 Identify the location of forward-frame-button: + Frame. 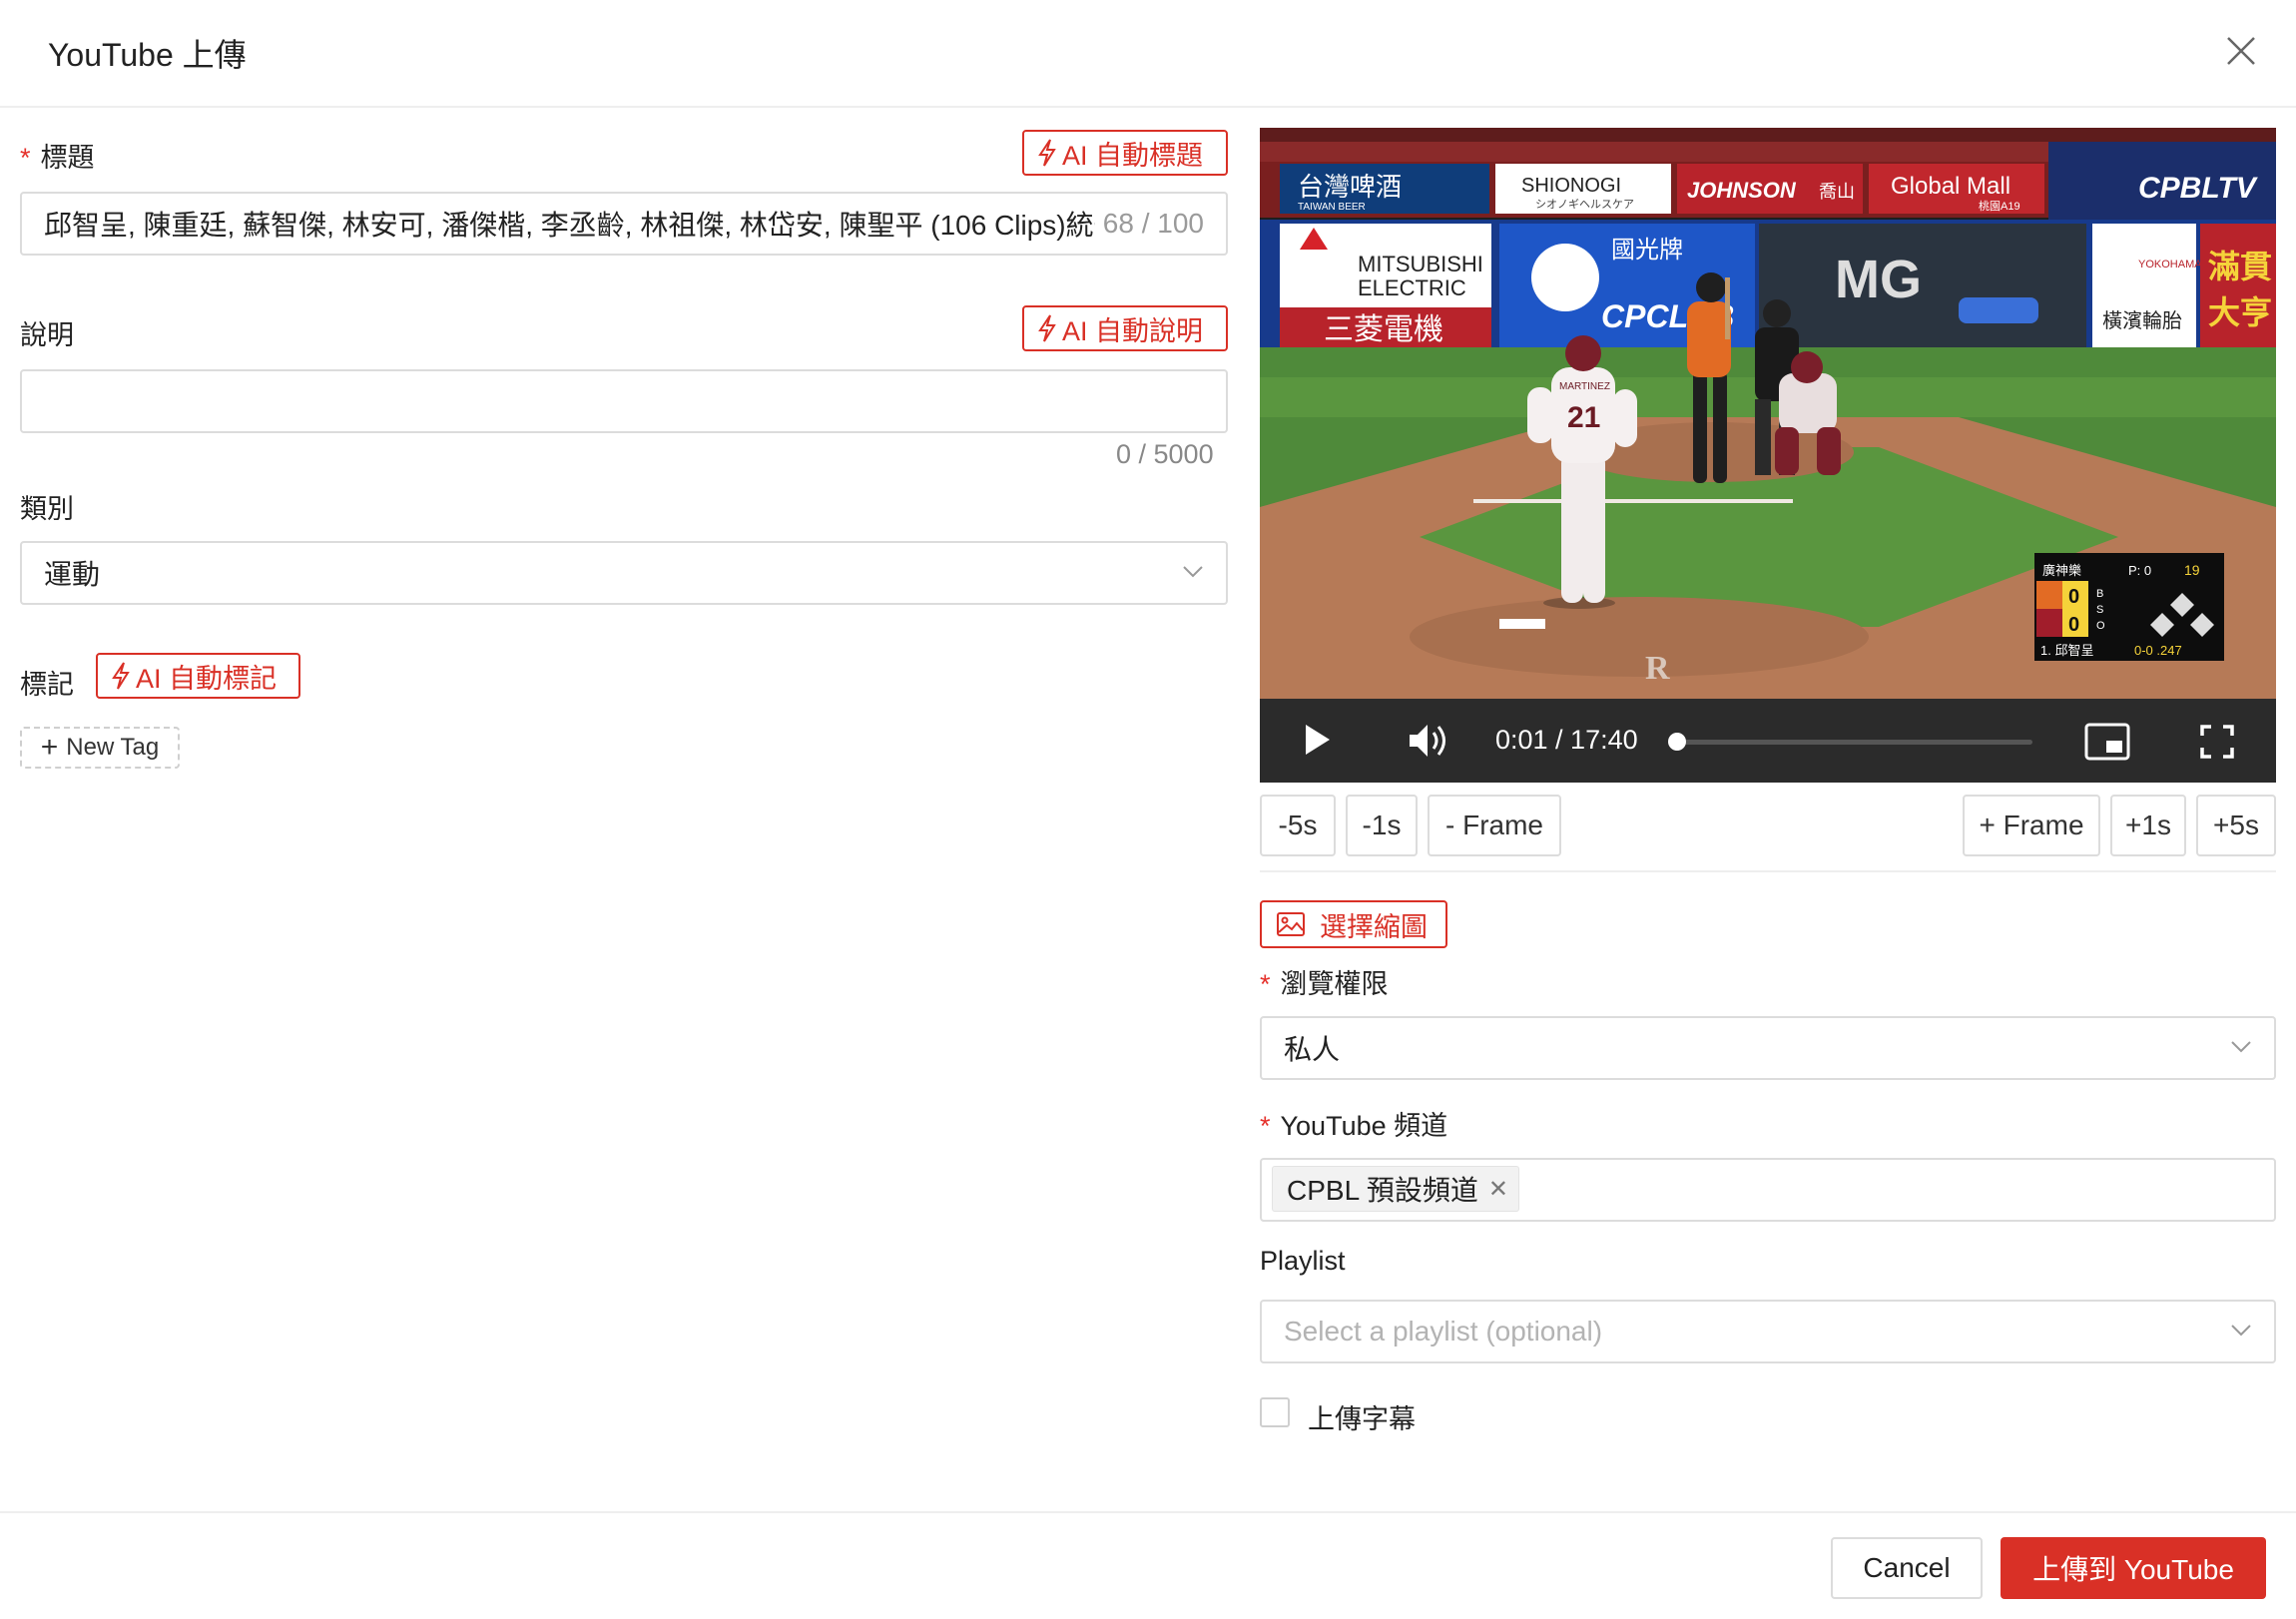
(2032, 825).